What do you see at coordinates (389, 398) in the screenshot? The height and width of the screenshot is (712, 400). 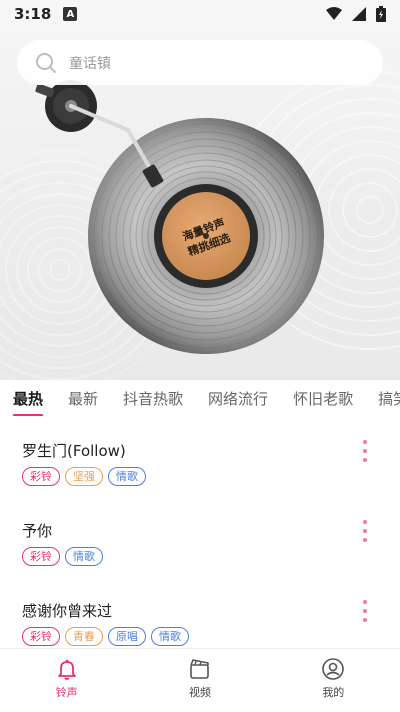 I see `tab-funny: 搞笑` at bounding box center [389, 398].